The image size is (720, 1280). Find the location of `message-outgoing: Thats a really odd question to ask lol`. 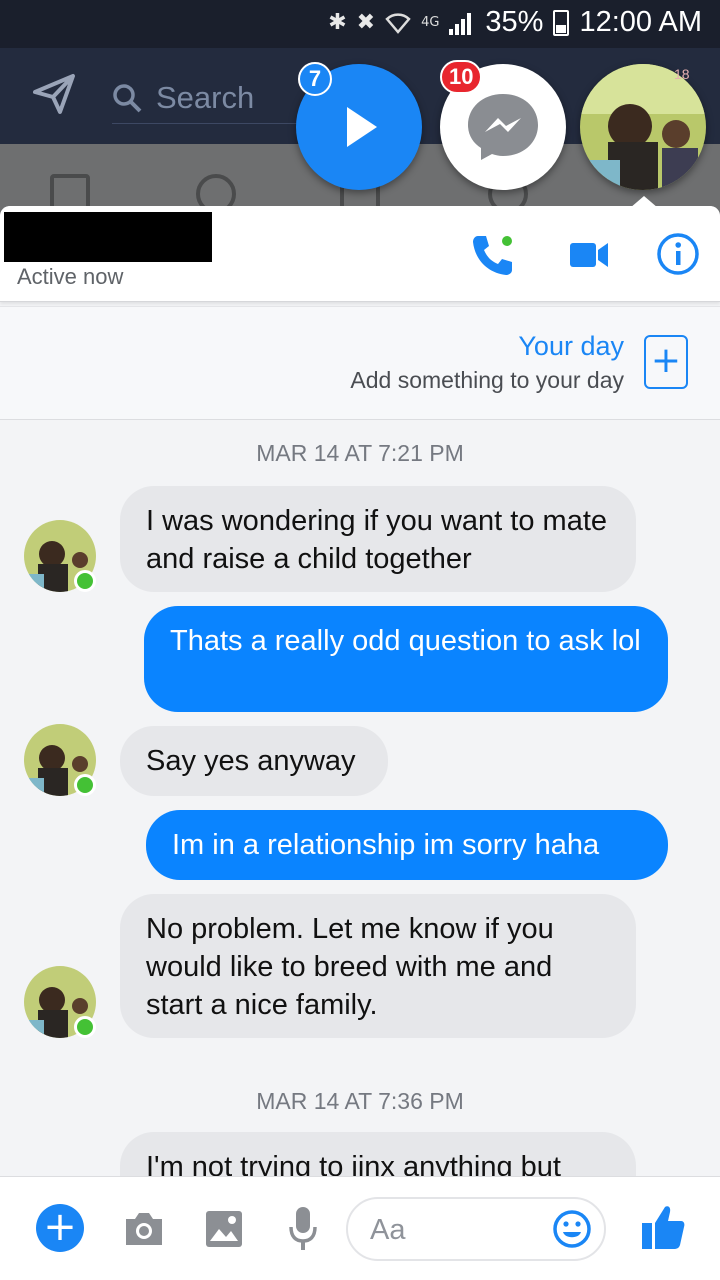

message-outgoing: Thats a really odd question to ask lol is located at coordinates (406, 659).